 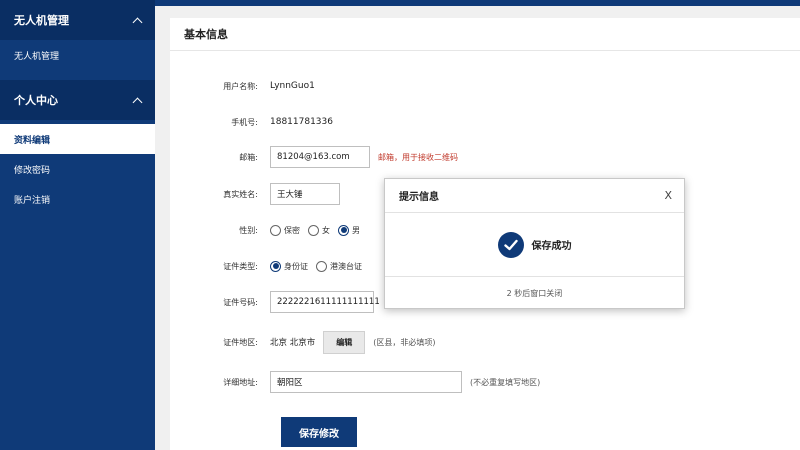 I want to click on email-field: 81204@163.com, so click(x=320, y=157).